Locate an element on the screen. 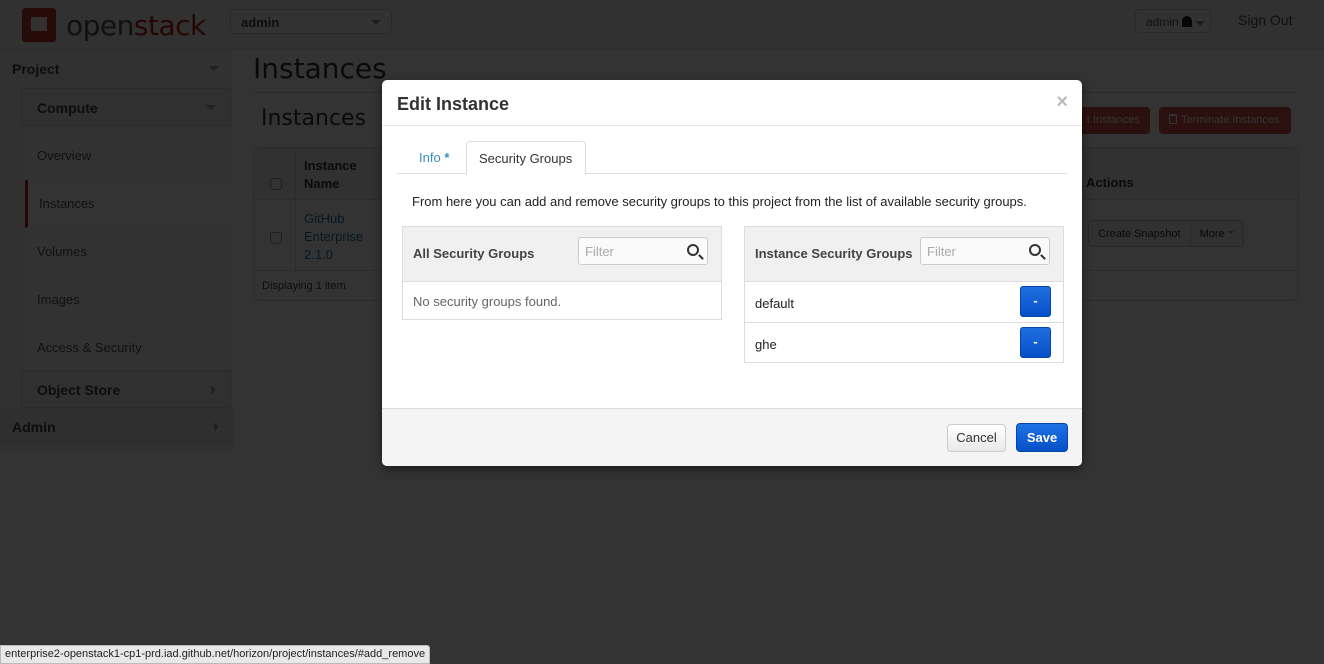  all-groups-filter is located at coordinates (643, 251).